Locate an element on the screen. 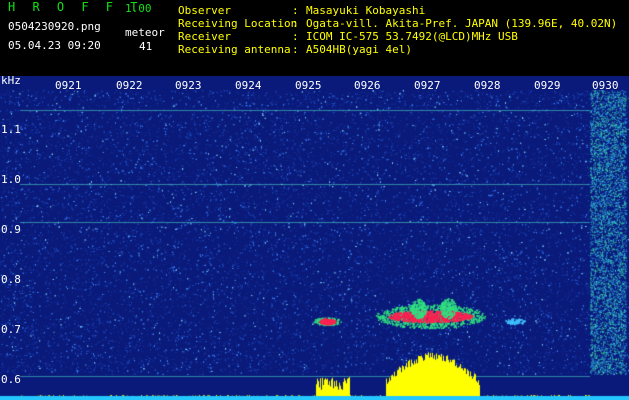 Image resolution: width=629 pixels, height=400 pixels. time-tick-label: 0921 is located at coordinates (68, 85).